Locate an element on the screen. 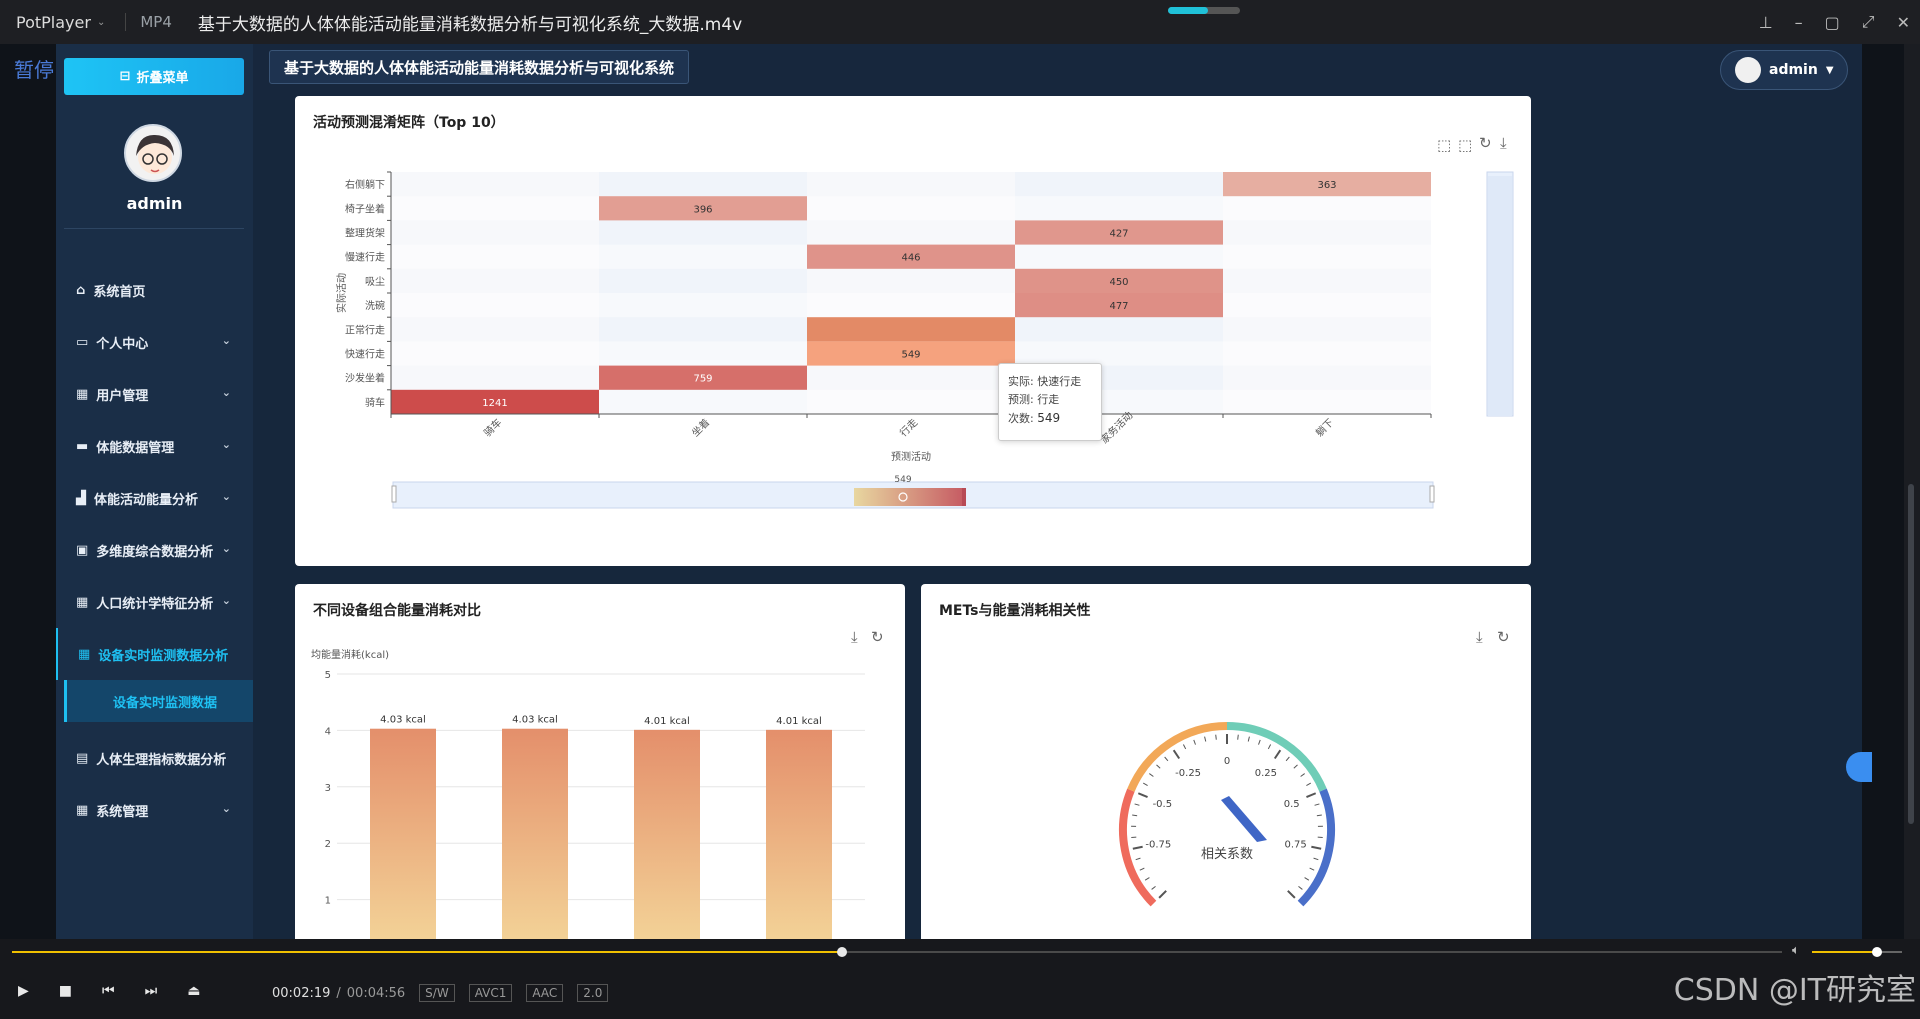  side-toggle-button is located at coordinates (1859, 767).